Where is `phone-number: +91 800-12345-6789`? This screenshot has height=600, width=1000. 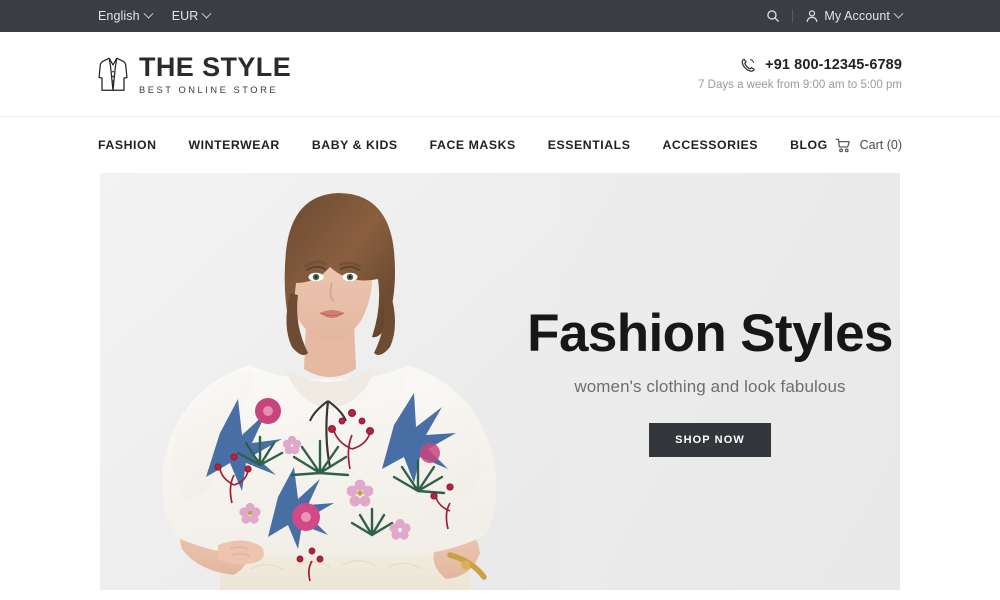
phone-number: +91 800-12345-6789 is located at coordinates (833, 65).